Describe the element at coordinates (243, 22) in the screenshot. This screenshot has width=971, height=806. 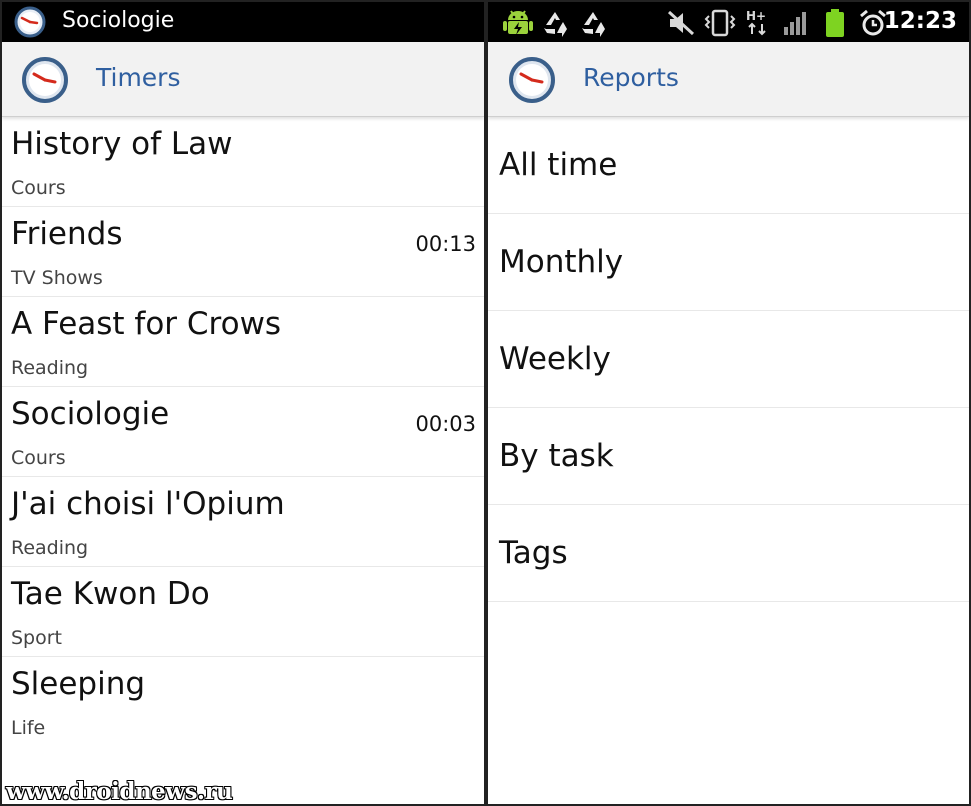
I see `status-bar: Sociologie` at that location.